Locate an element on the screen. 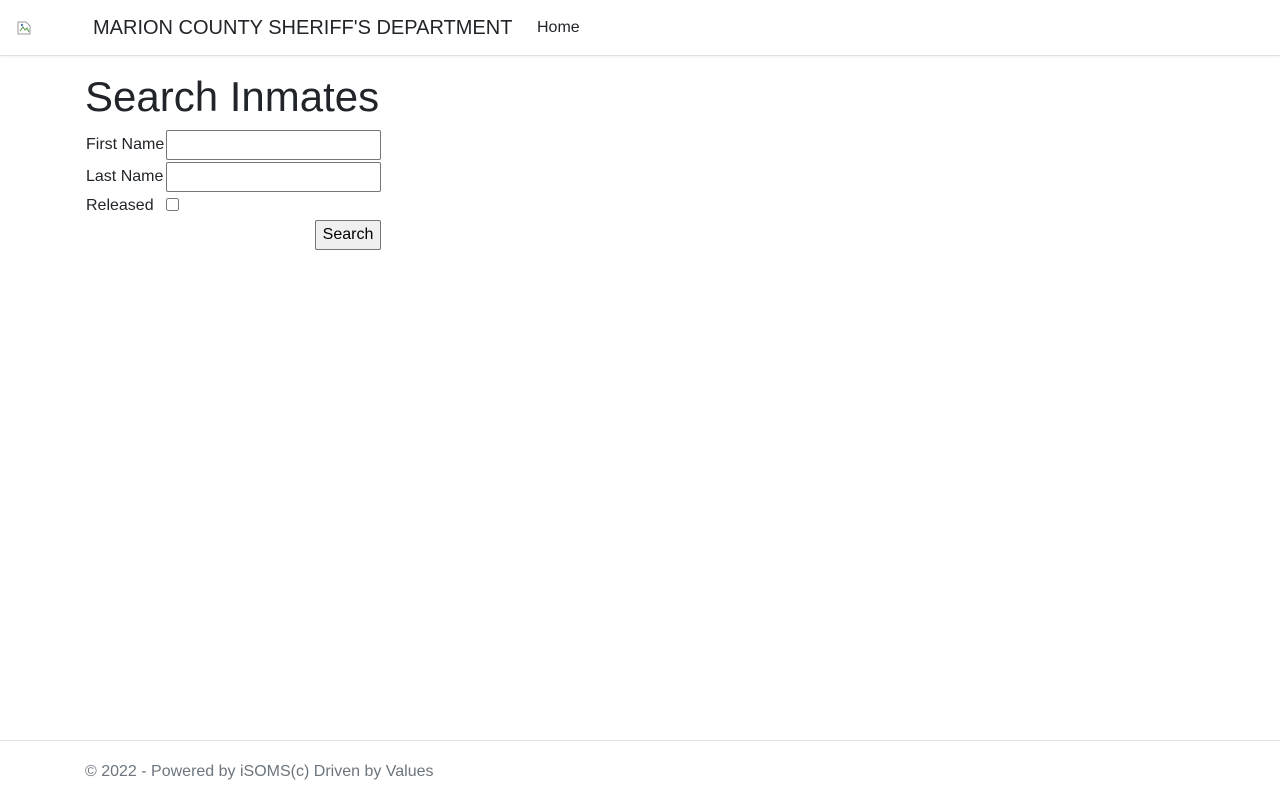 This screenshot has width=1280, height=800. search-button: Search is located at coordinates (348, 235).